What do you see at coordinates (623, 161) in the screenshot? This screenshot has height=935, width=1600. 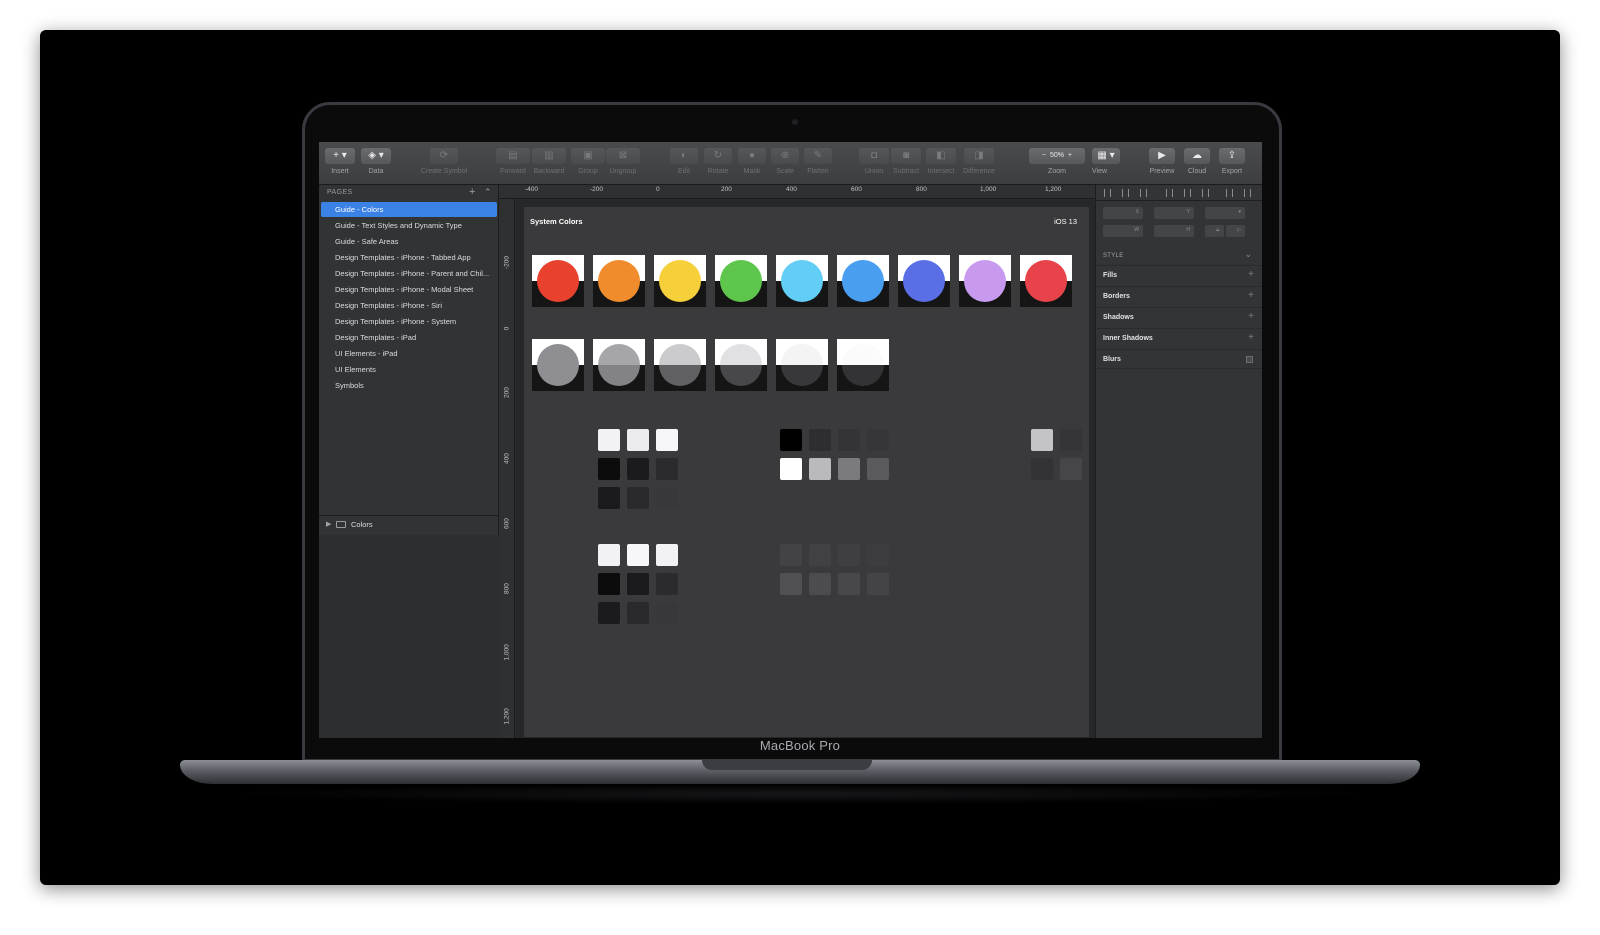 I see `ungroup-tool: ⊠ Ungroup` at bounding box center [623, 161].